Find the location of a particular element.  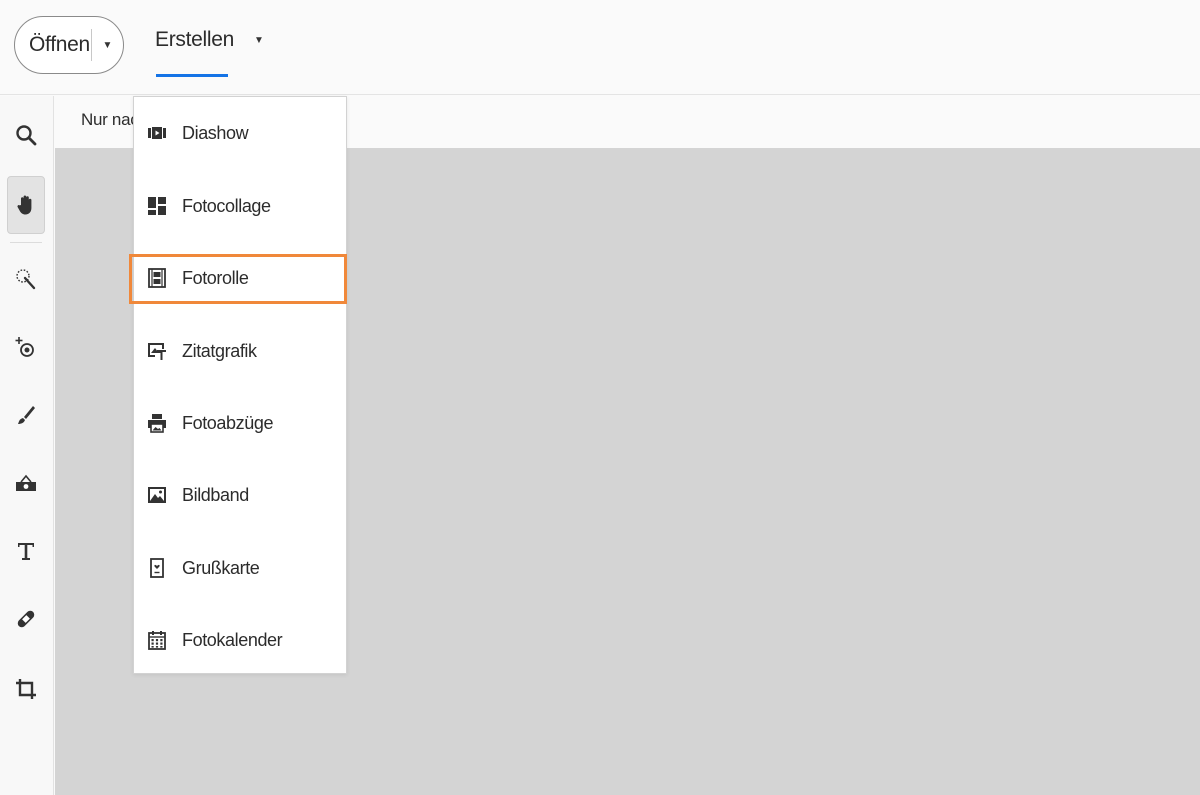

menu-item-label: Bildband is located at coordinates (215, 494).